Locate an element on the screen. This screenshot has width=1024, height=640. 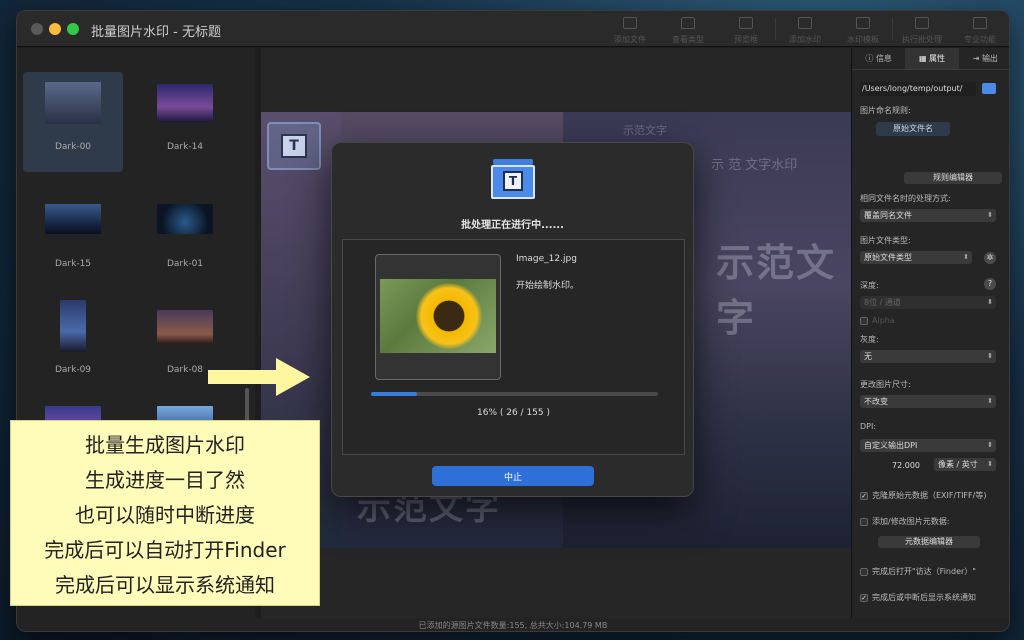
thumbnail-dark-01: Dark-01 is located at coordinates (185, 228).